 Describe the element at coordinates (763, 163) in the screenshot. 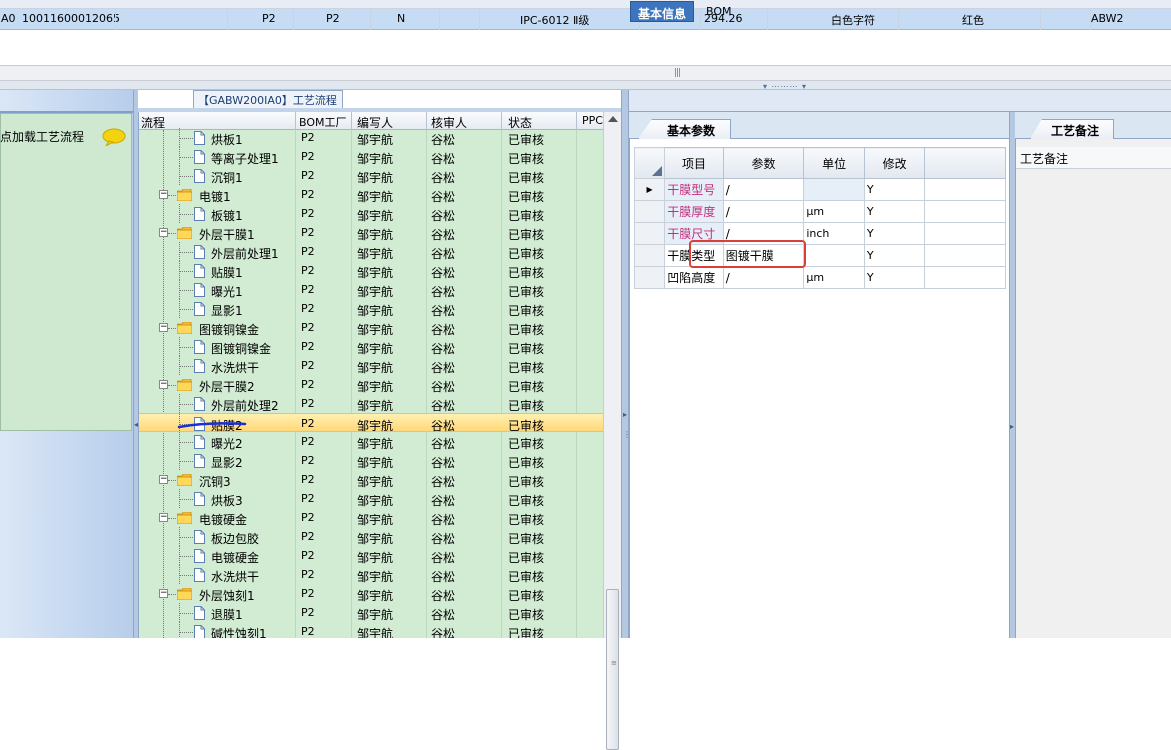

I see `col-param: 参数` at that location.